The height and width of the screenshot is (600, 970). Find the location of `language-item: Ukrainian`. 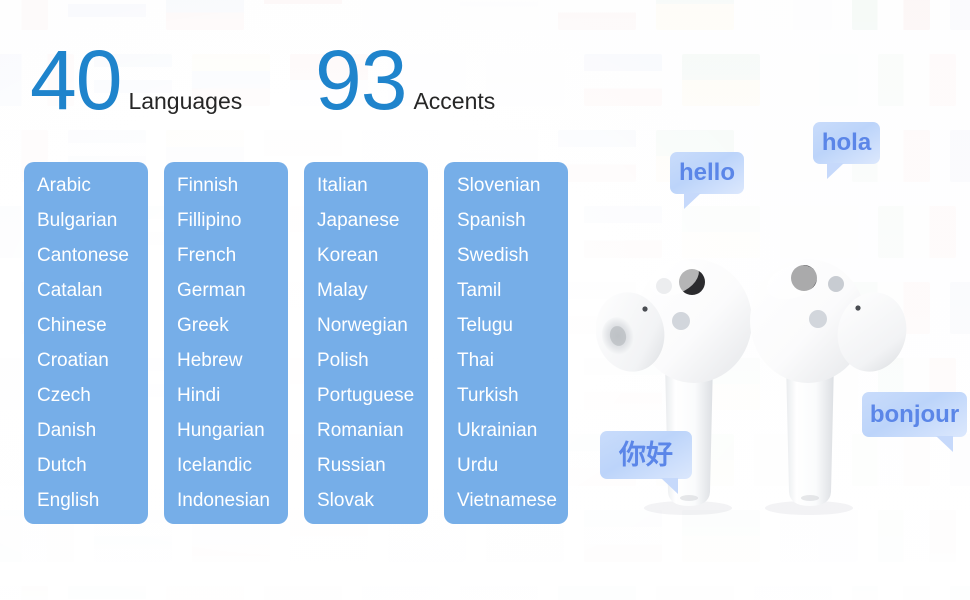

language-item: Ukrainian is located at coordinates (497, 430).